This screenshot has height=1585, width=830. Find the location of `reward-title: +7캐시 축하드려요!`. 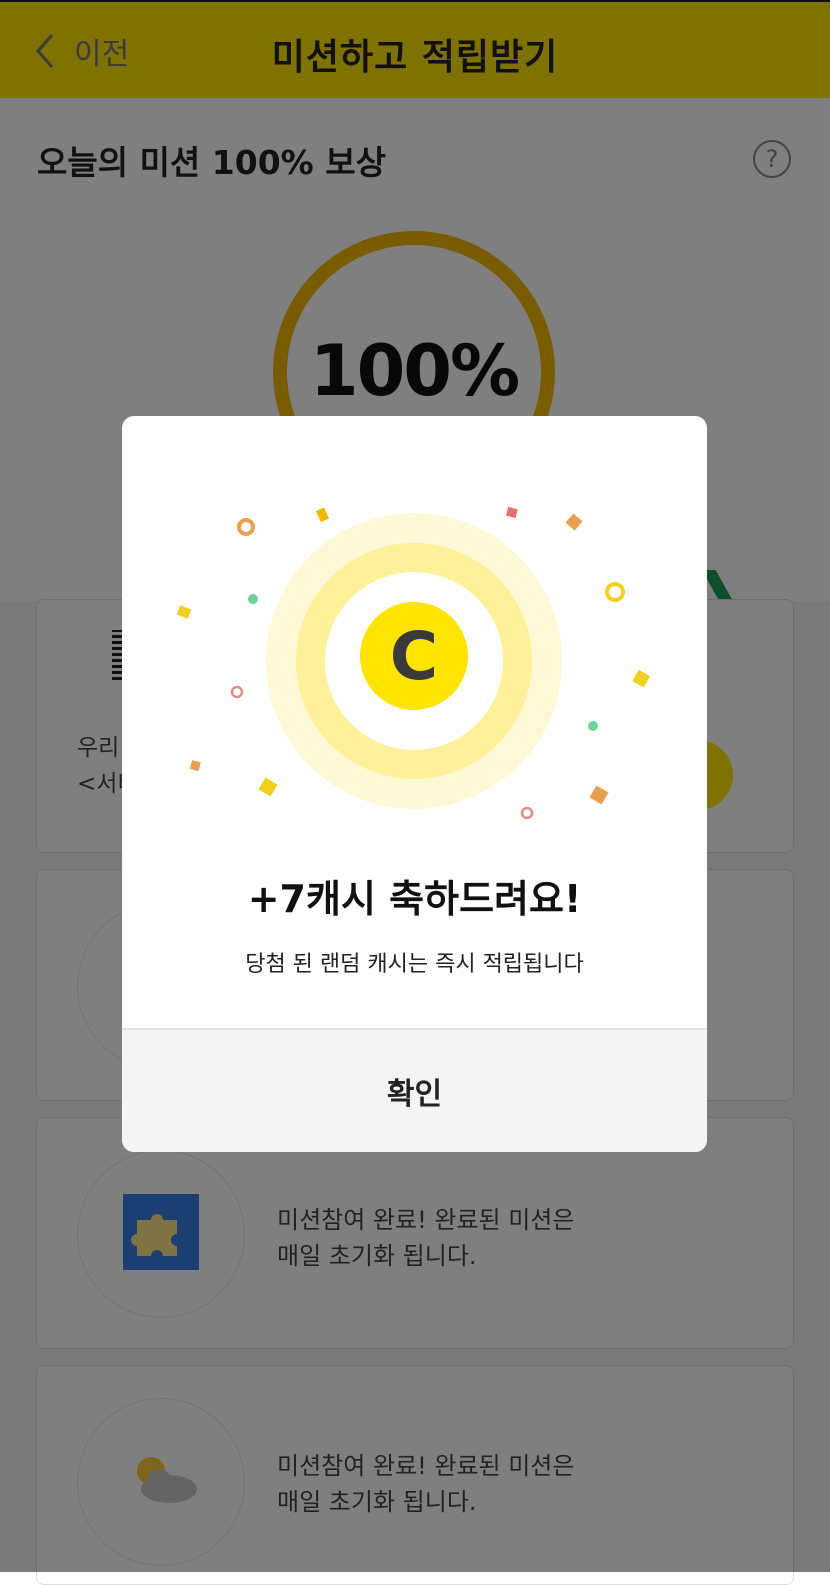

reward-title: +7캐시 축하드려요! is located at coordinates (414, 899).